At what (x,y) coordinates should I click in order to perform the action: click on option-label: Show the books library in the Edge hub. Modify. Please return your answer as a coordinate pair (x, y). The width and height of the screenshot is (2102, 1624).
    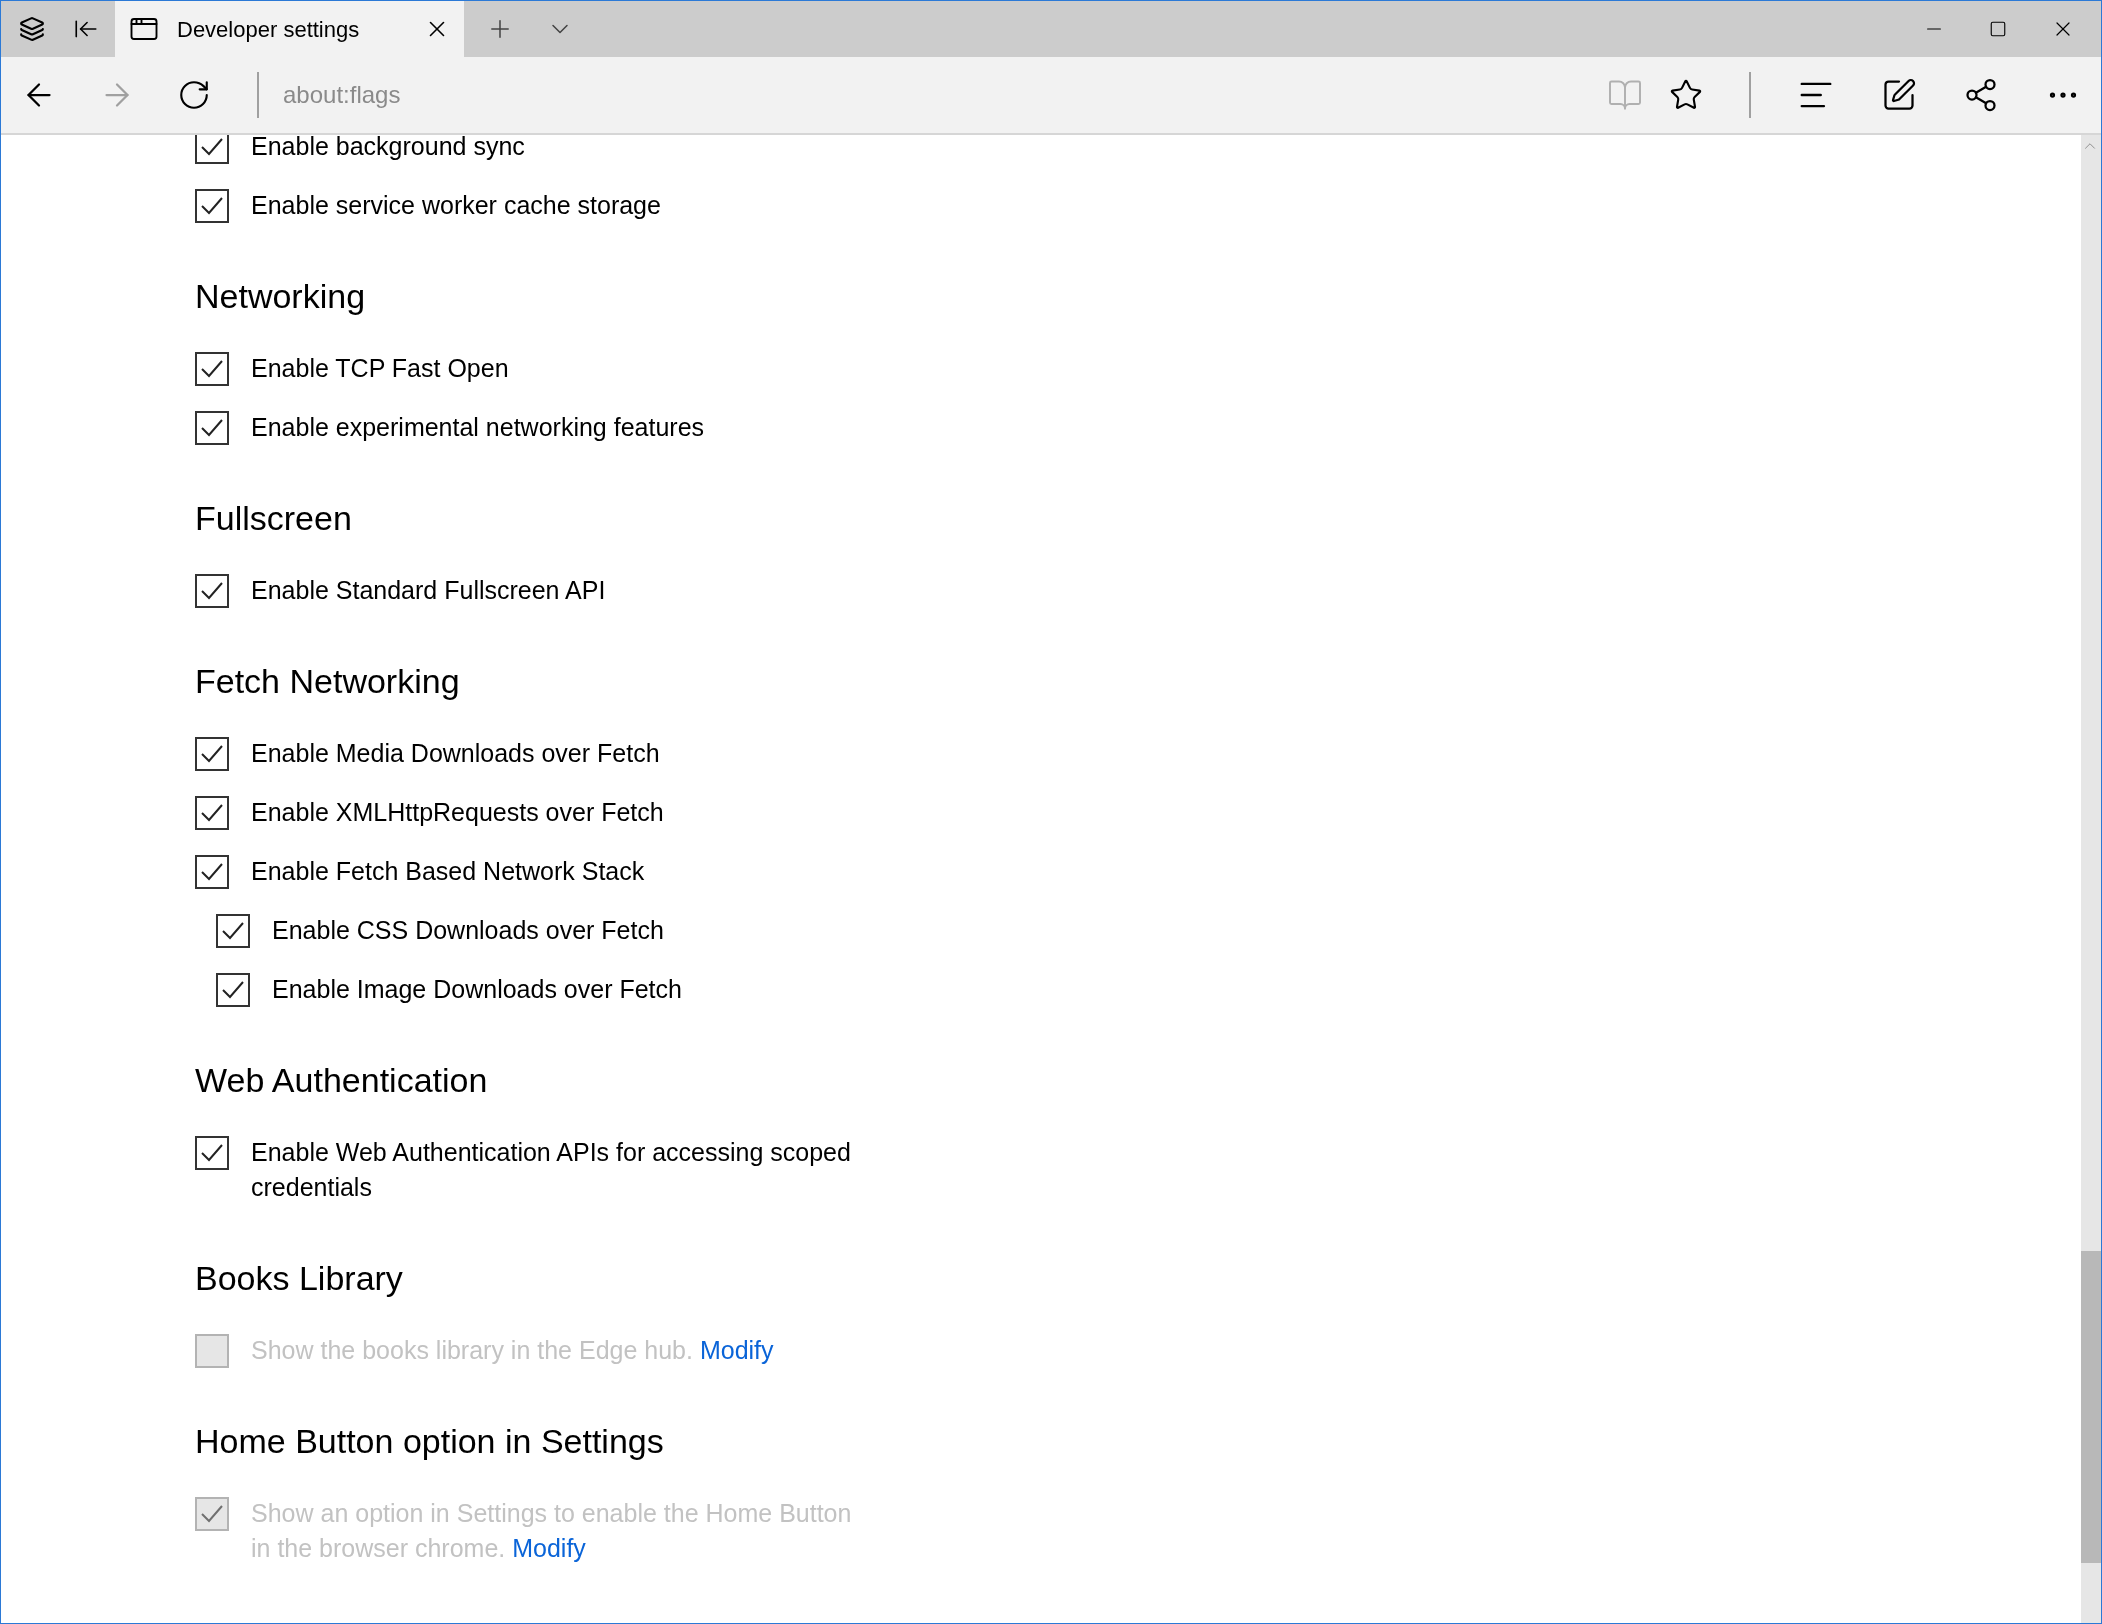
    Looking at the image, I should click on (513, 1350).